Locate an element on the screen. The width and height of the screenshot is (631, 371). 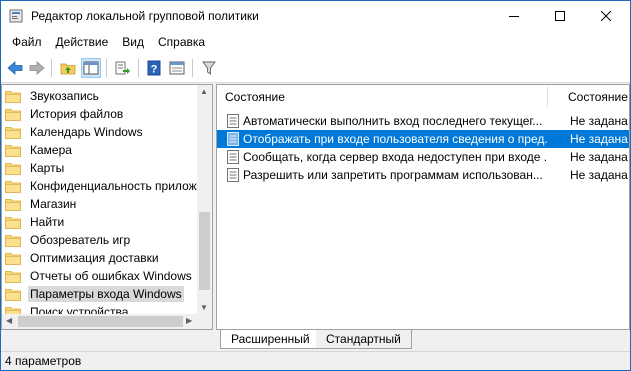
filter-icon is located at coordinates (209, 68).